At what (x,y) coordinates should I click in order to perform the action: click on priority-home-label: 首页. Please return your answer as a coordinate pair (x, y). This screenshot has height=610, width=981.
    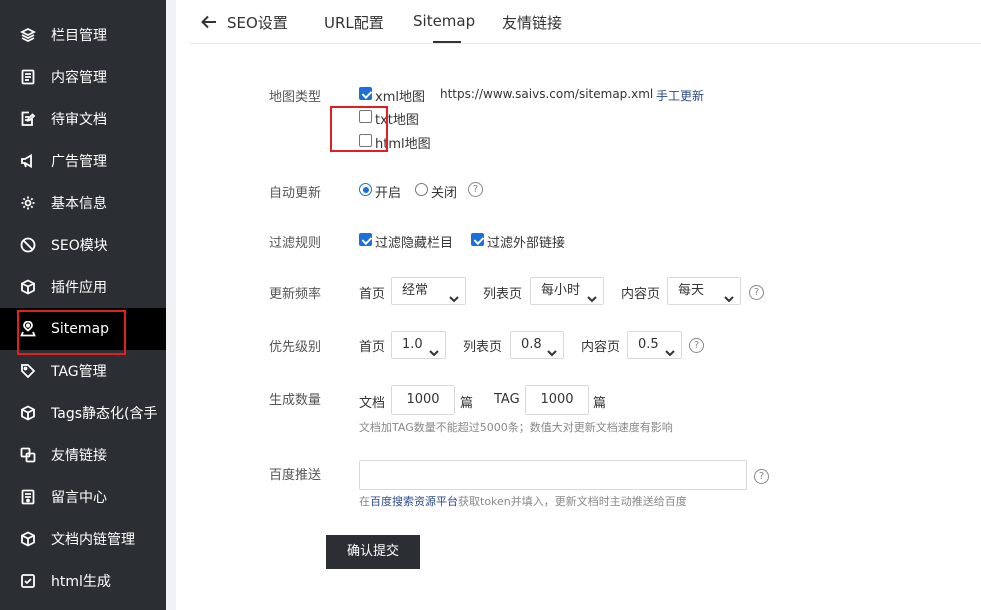
    Looking at the image, I should click on (372, 347).